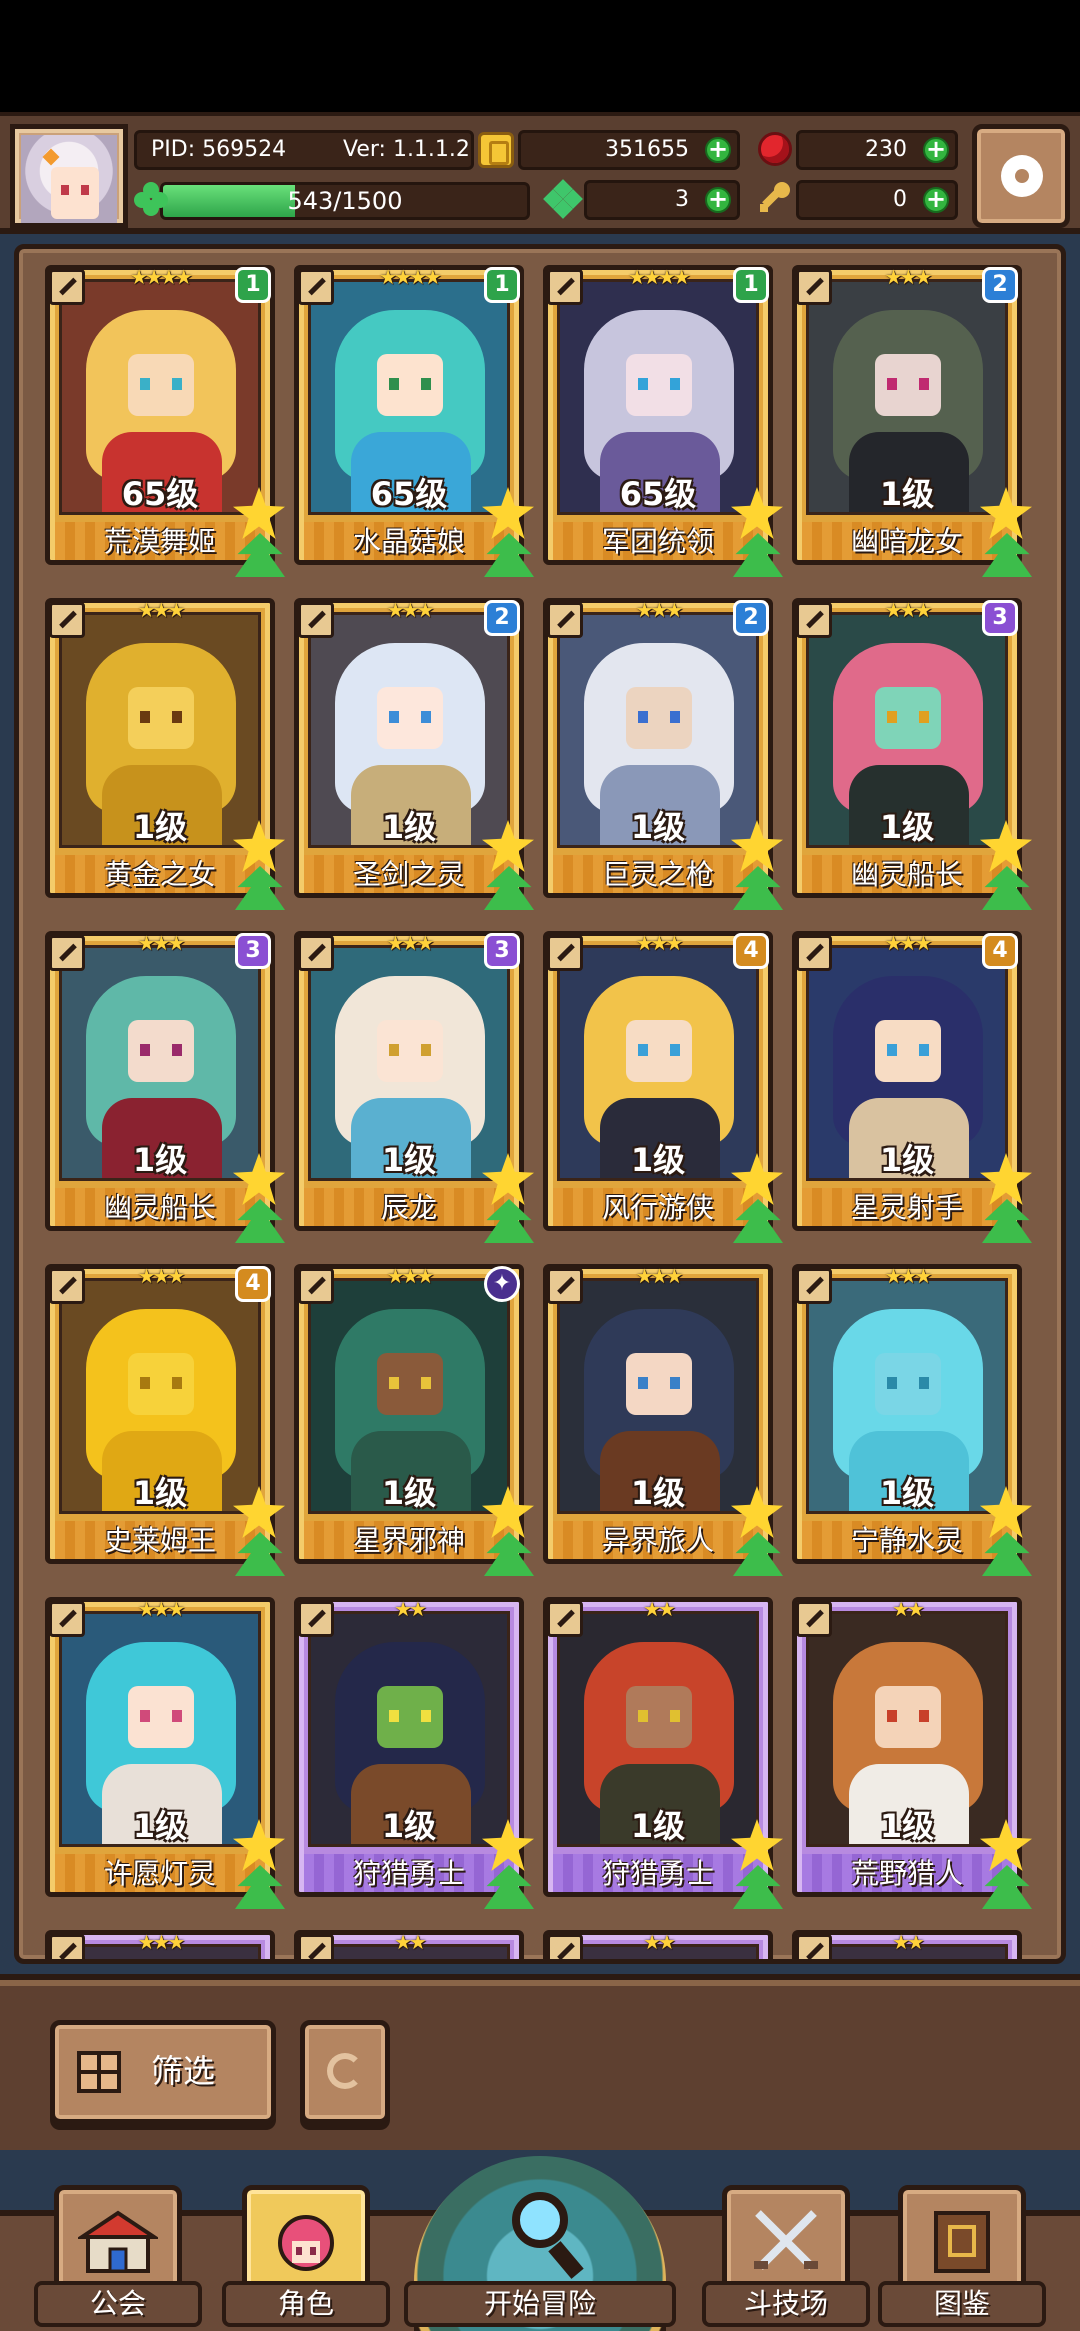  I want to click on rank-badge: 1, so click(502, 285).